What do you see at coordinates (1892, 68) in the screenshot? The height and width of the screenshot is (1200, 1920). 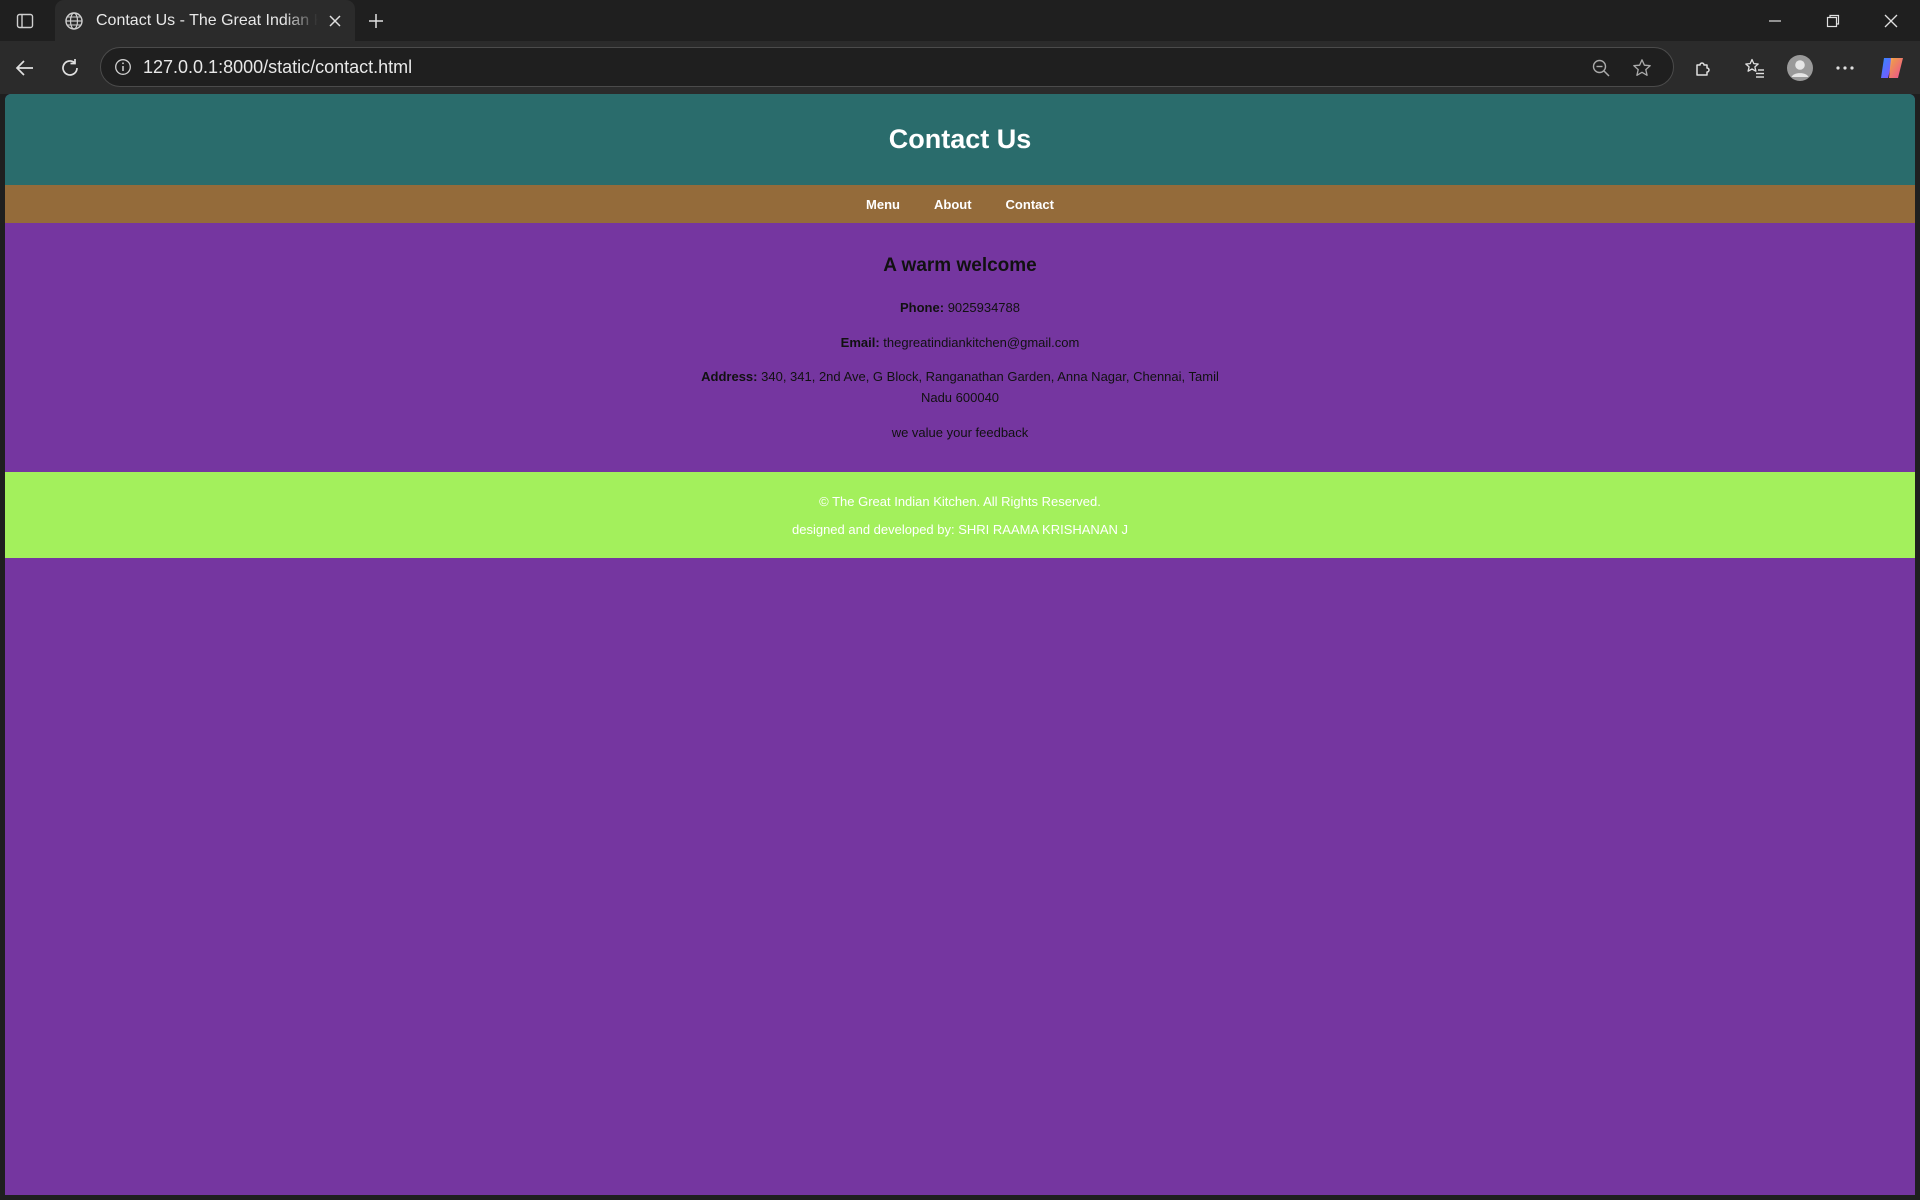 I see `copilot-icon` at bounding box center [1892, 68].